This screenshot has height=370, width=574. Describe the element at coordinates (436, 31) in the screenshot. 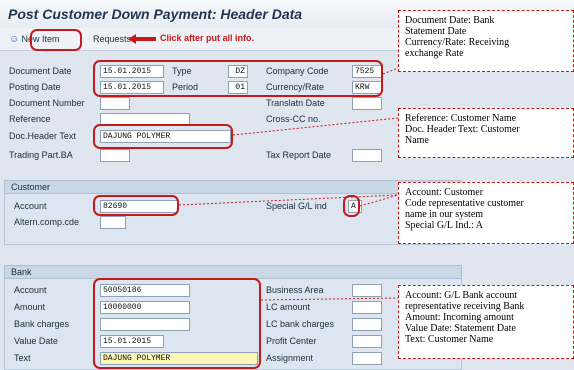

I see `note-line: Statement Date` at that location.